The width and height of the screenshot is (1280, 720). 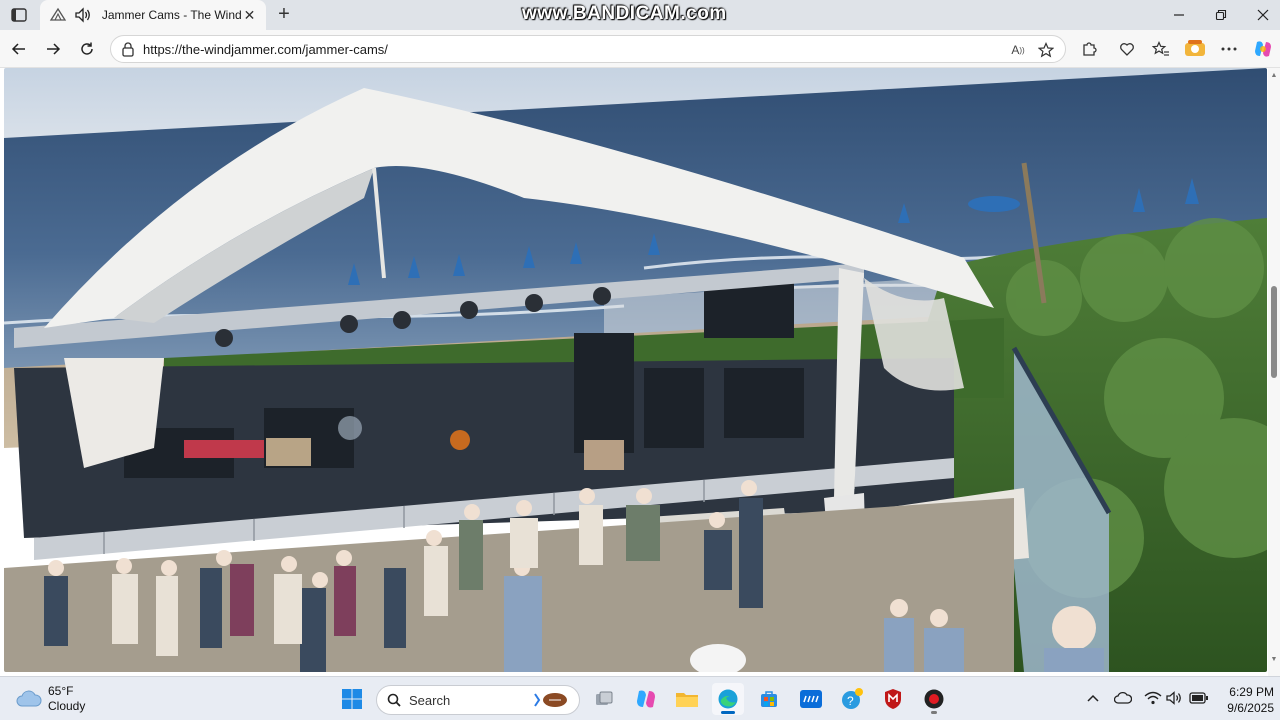 I want to click on page-scrollbar: ▲ ▼, so click(x=1274, y=372).